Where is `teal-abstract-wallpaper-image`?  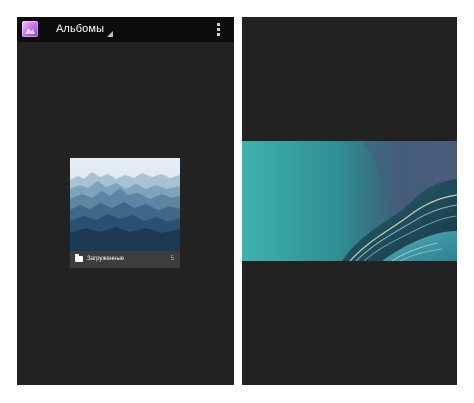
teal-abstract-wallpaper-image is located at coordinates (349, 201).